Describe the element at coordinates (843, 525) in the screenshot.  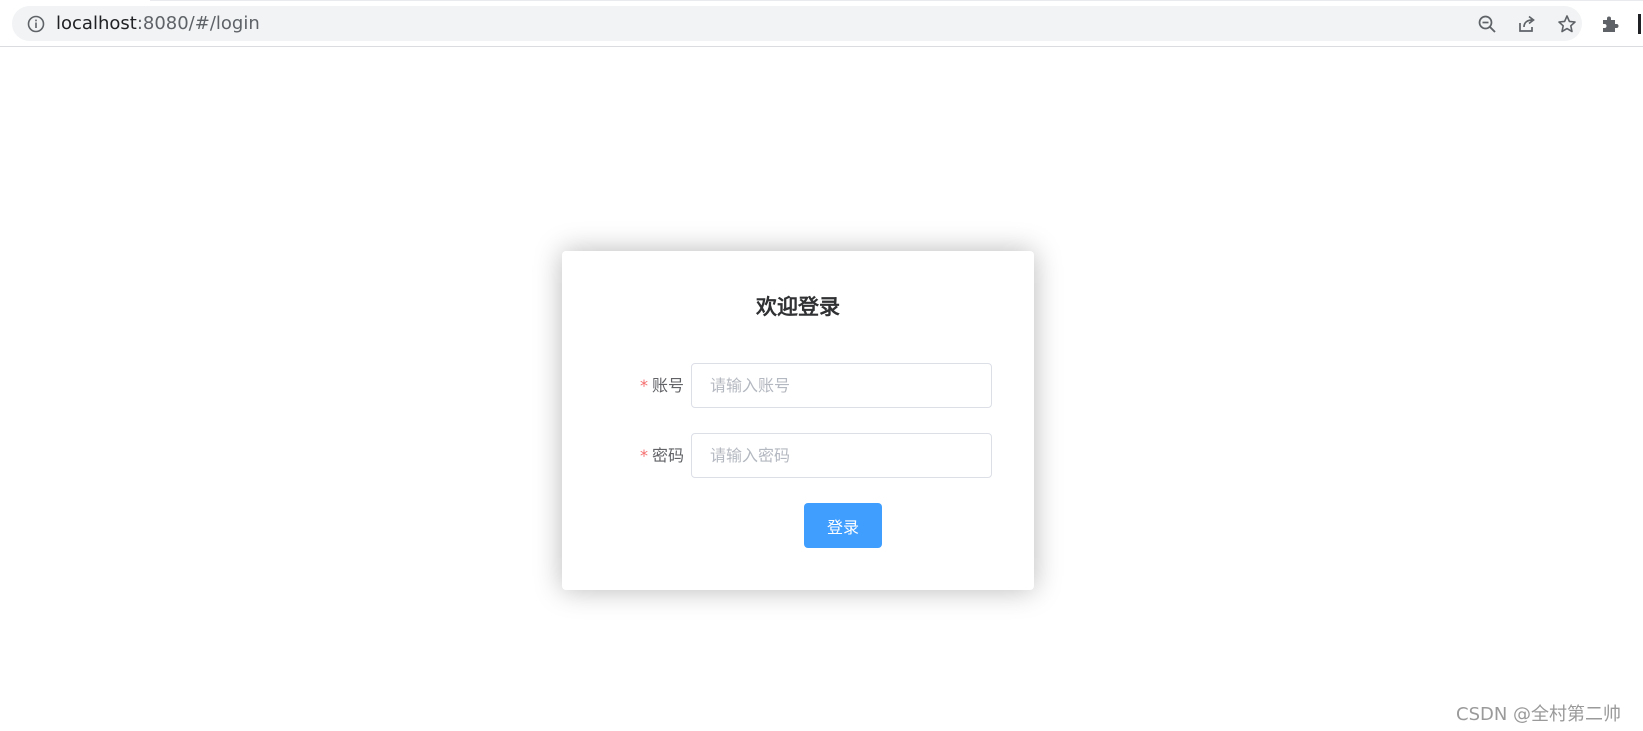
I see `login-button: 登录` at that location.